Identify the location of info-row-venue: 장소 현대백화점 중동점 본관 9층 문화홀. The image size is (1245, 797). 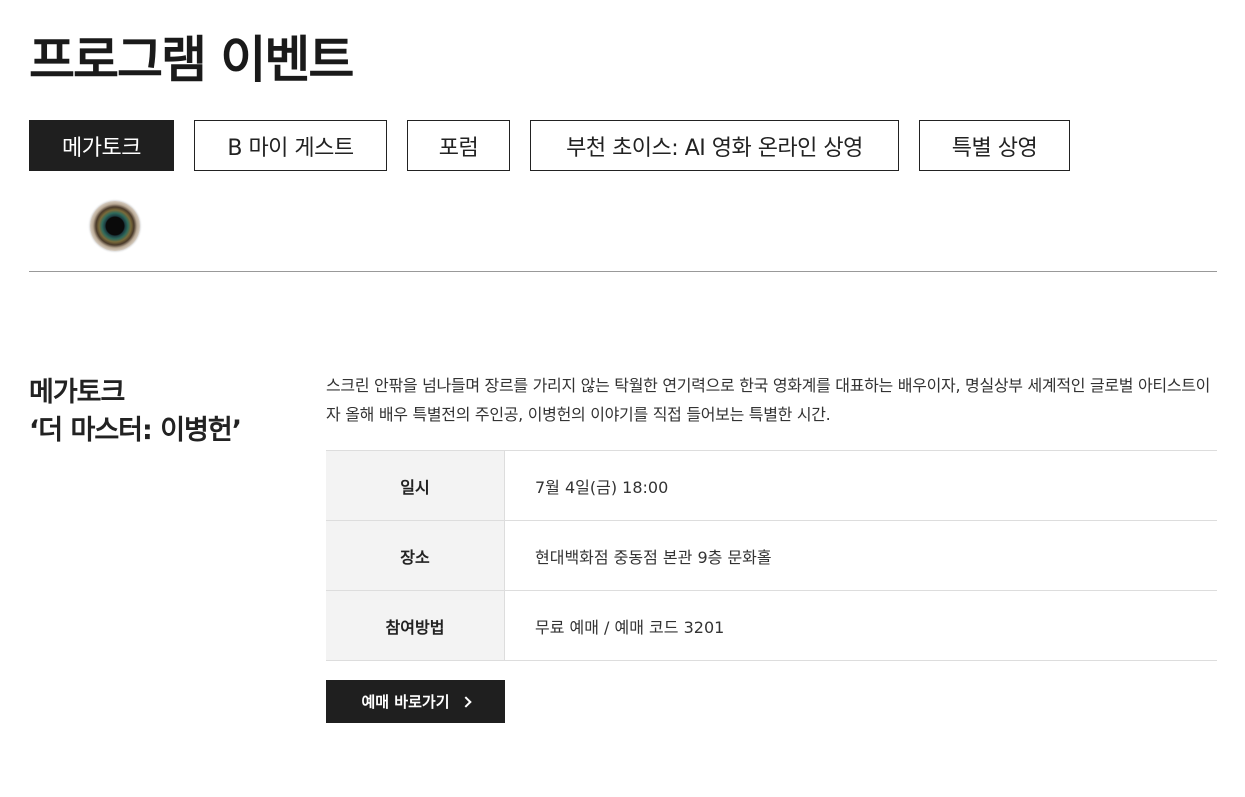
(771, 556).